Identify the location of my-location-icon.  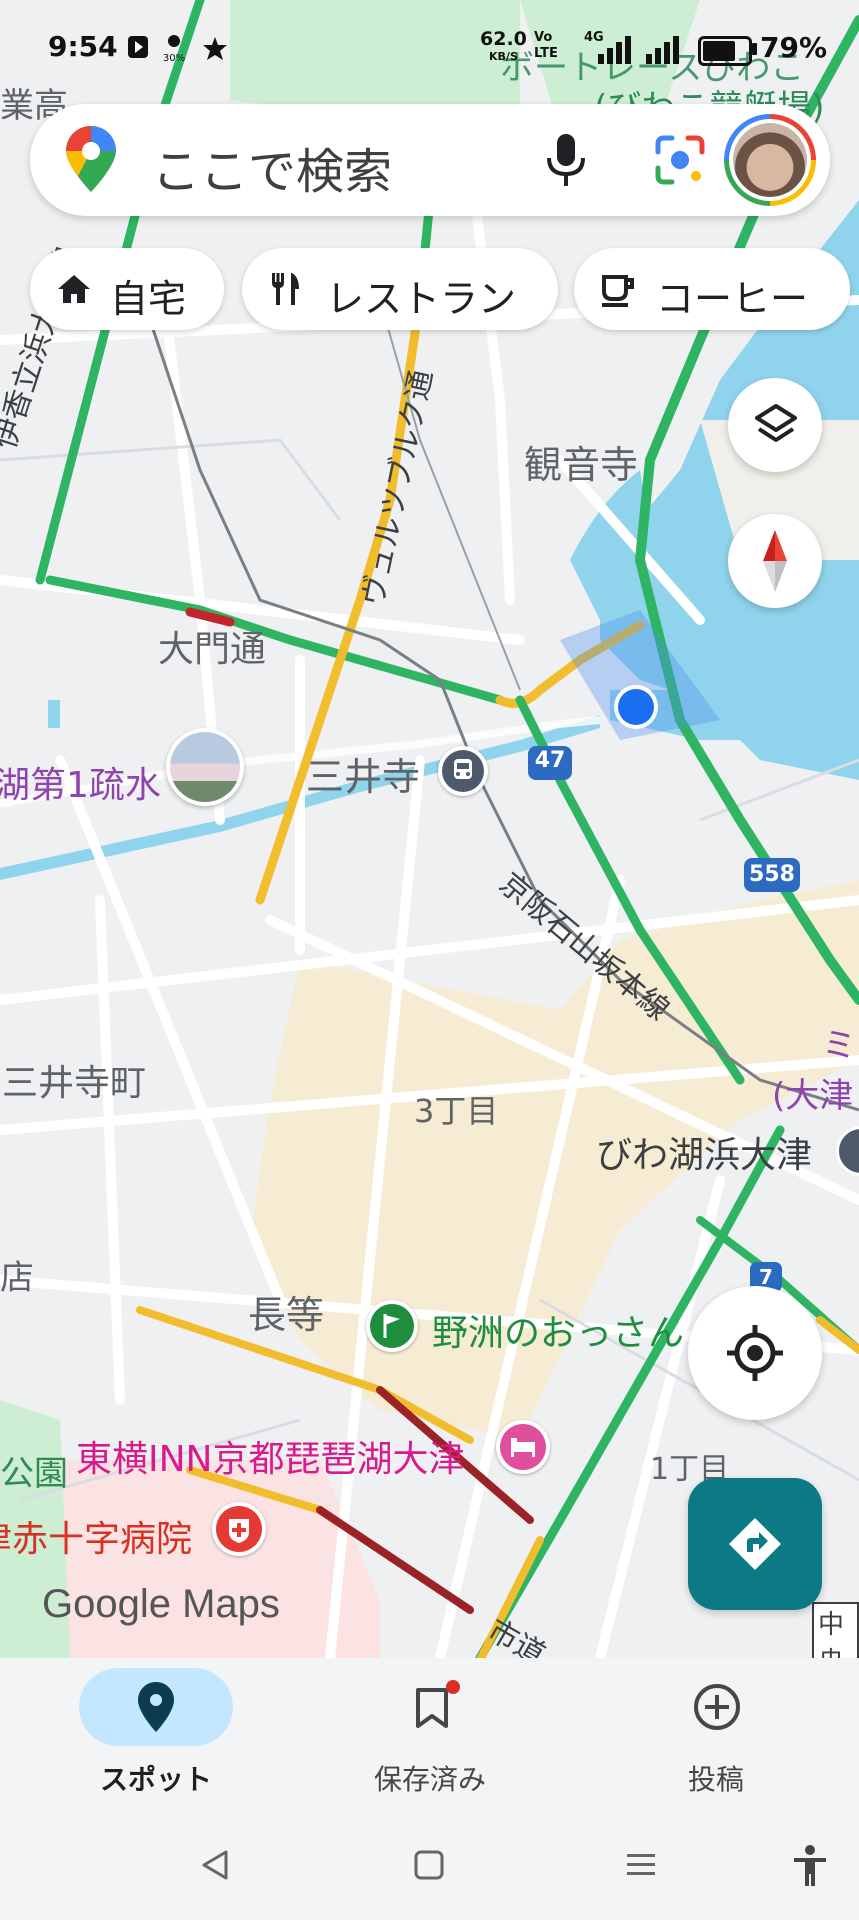
(755, 1355).